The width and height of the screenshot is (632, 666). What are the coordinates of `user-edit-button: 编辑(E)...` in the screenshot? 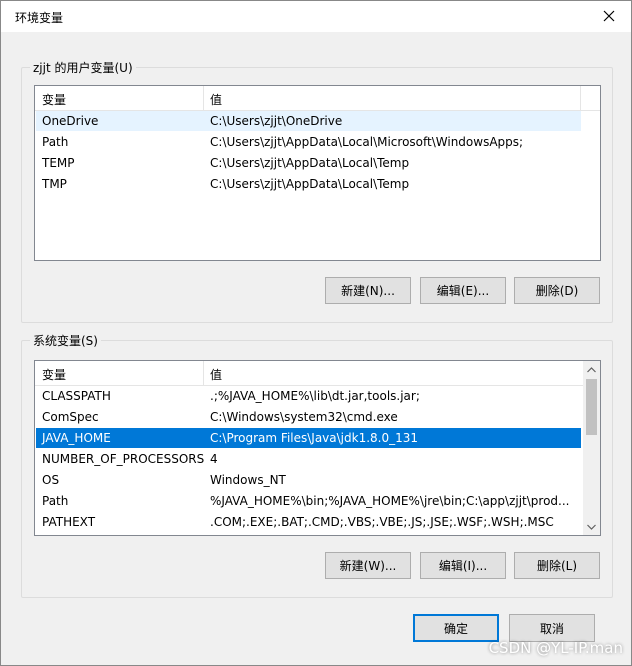 It's located at (463, 290).